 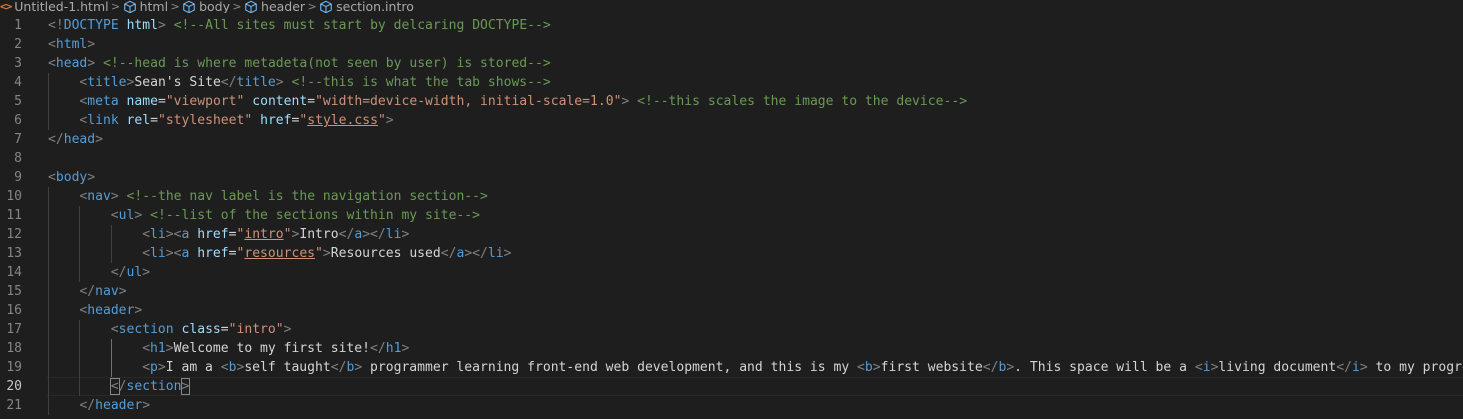 I want to click on line-number: 16, so click(x=14, y=310).